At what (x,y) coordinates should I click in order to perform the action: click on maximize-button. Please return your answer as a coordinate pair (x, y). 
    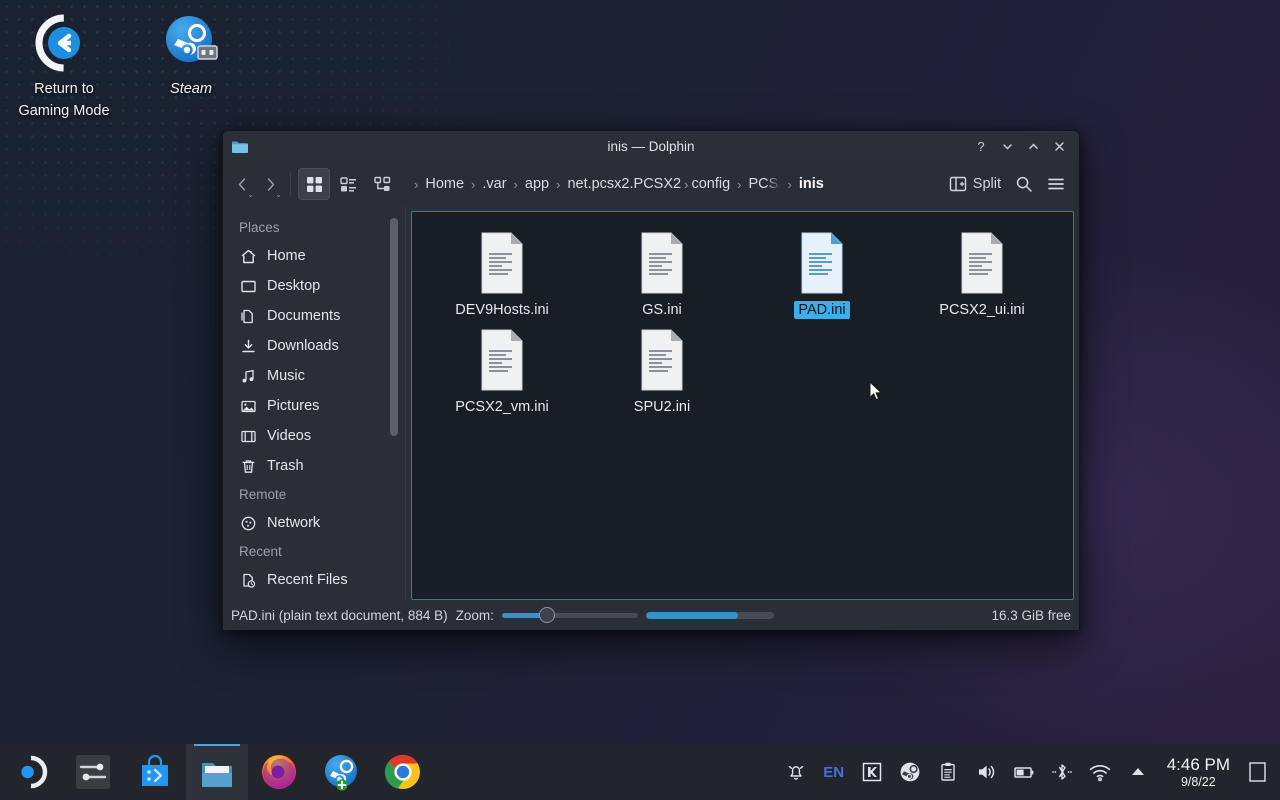
    Looking at the image, I should click on (1033, 147).